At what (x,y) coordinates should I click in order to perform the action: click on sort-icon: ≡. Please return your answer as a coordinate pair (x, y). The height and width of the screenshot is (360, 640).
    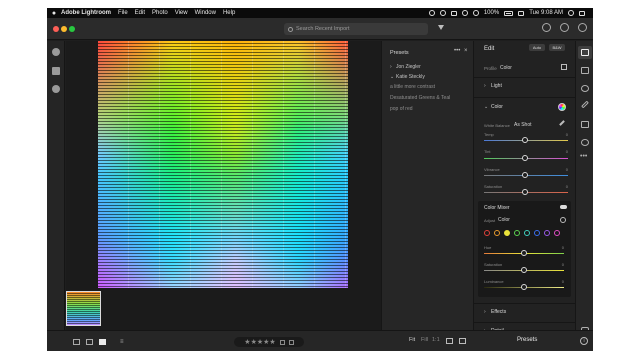
    Looking at the image, I should click on (122, 342).